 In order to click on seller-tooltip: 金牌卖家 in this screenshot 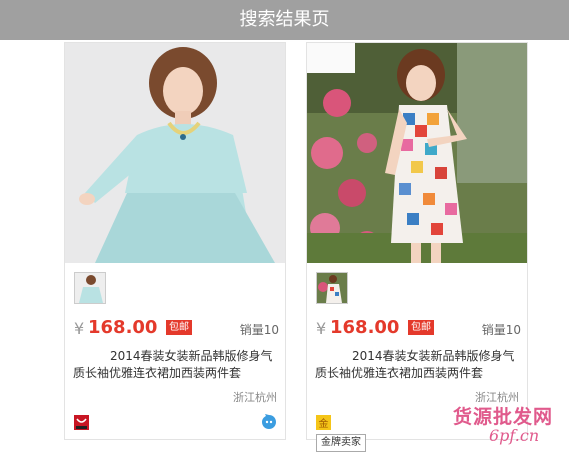, I will do `click(341, 443)`.